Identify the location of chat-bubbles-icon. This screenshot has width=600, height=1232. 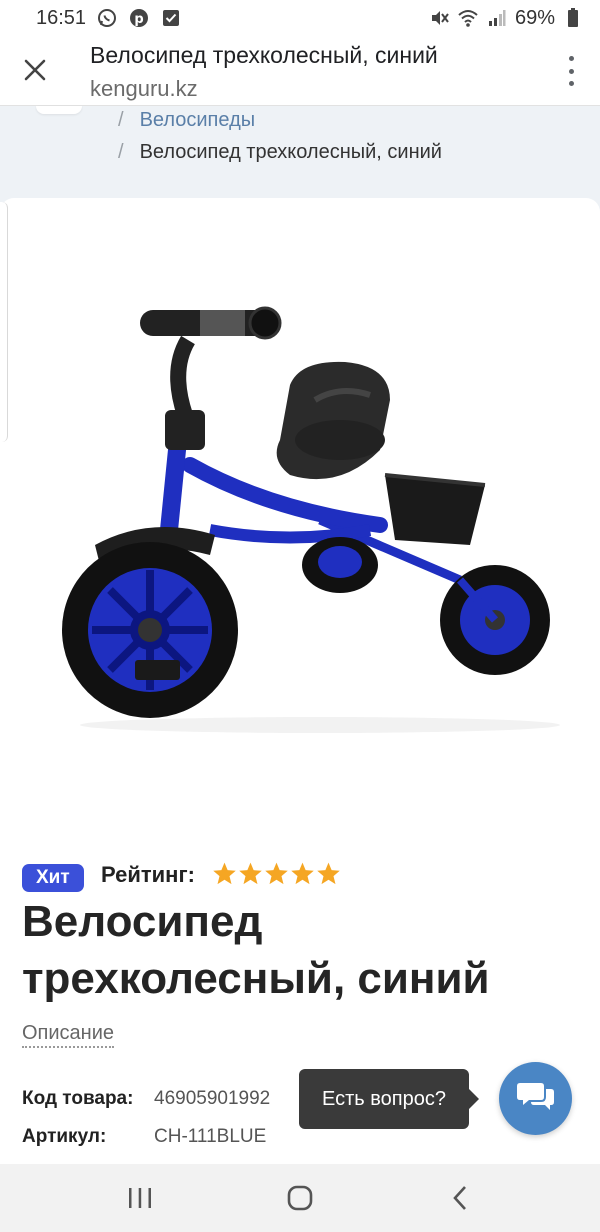
(535, 1098).